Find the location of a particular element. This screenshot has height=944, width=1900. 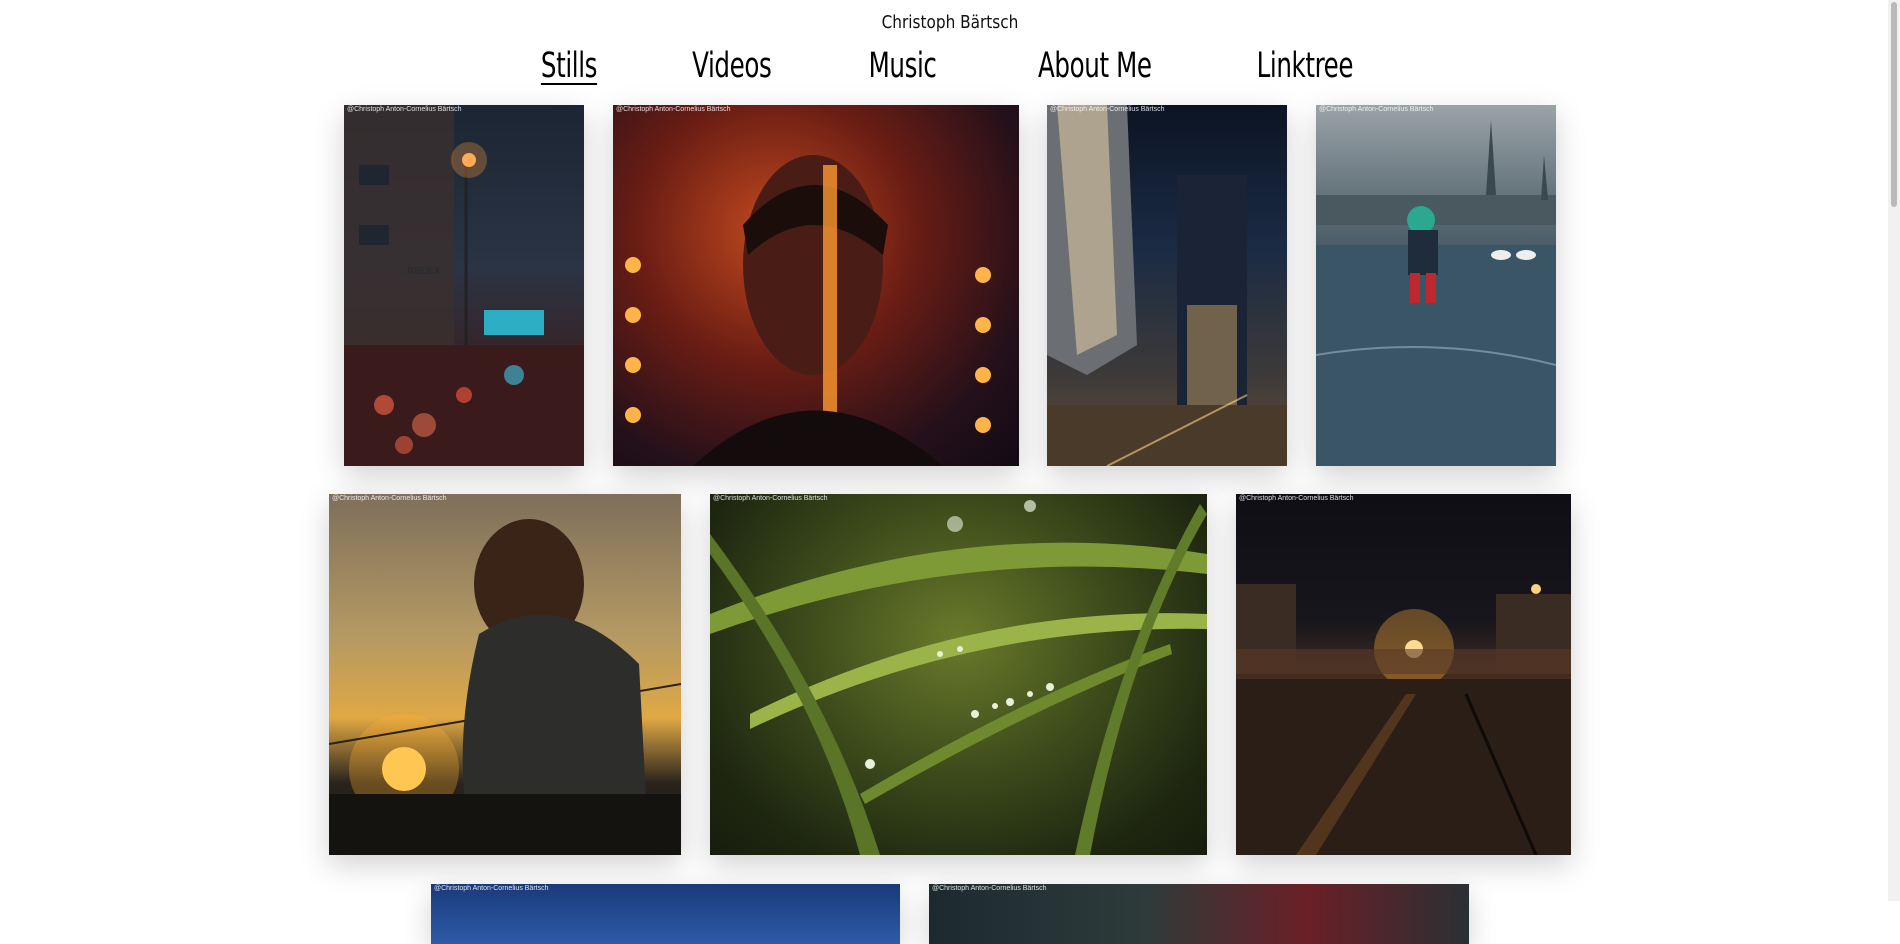

grass-water-drops-photo: @Christoph Anton-Cornelius Bärtsch is located at coordinates (958, 674).